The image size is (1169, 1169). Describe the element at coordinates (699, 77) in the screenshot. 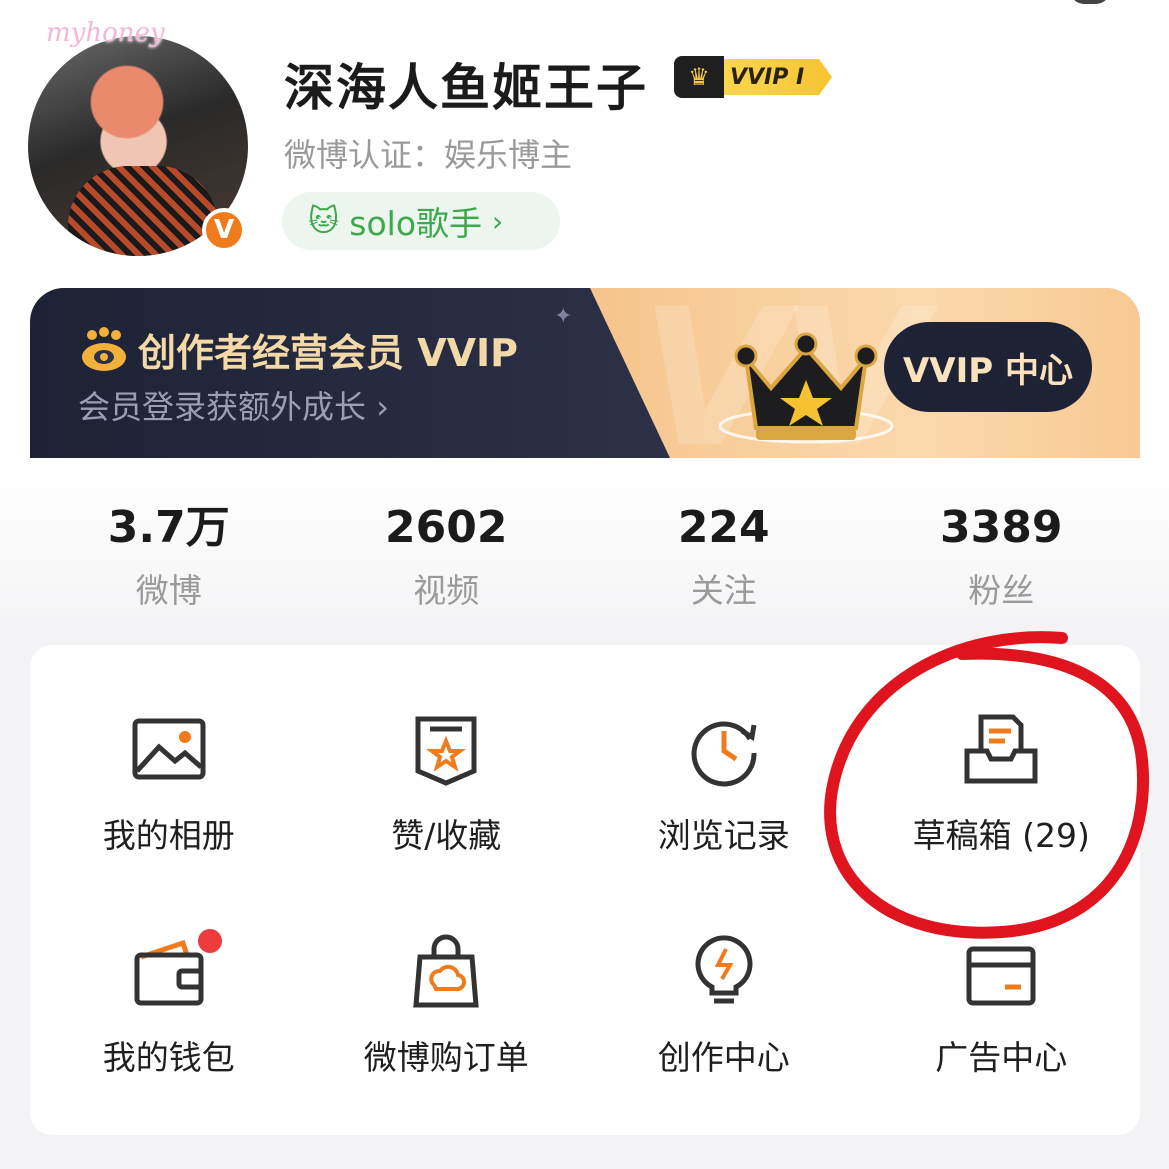

I see `crown-icon: ♛` at that location.